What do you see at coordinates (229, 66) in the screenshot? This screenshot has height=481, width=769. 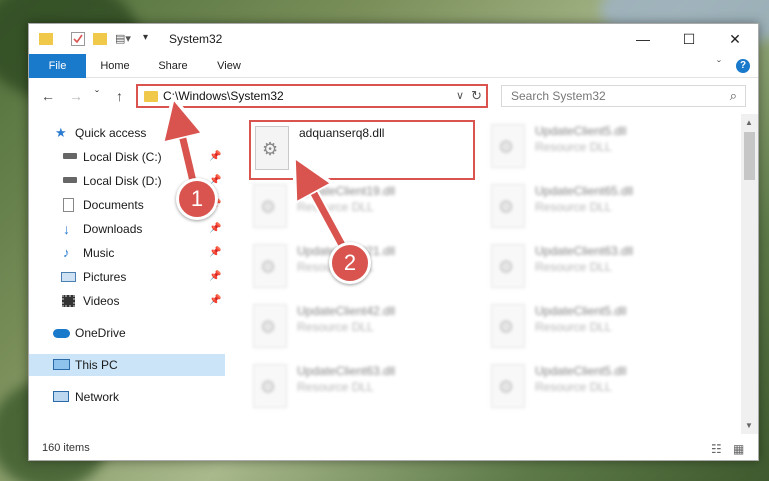 I see `tab-view: View` at bounding box center [229, 66].